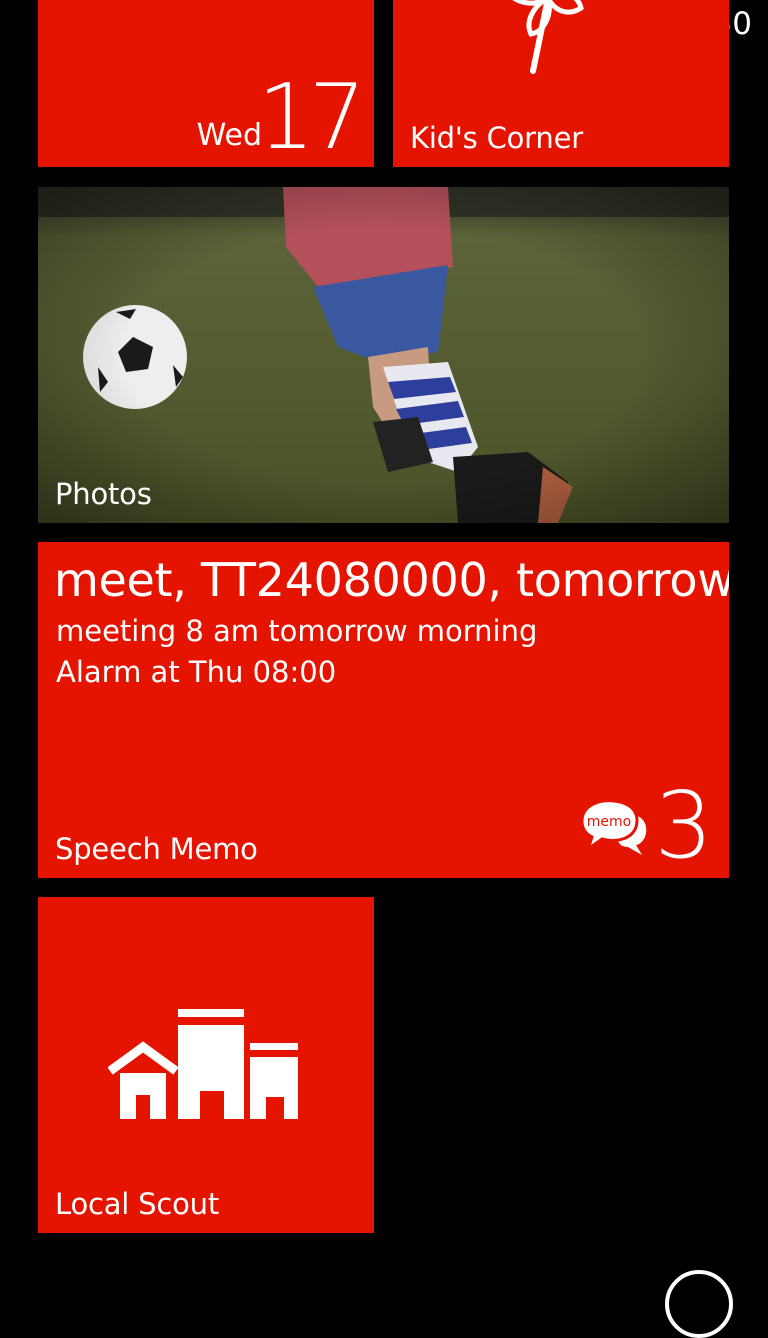 This screenshot has width=768, height=1338. I want to click on kids-corner-label: Kid's Corner, so click(496, 138).